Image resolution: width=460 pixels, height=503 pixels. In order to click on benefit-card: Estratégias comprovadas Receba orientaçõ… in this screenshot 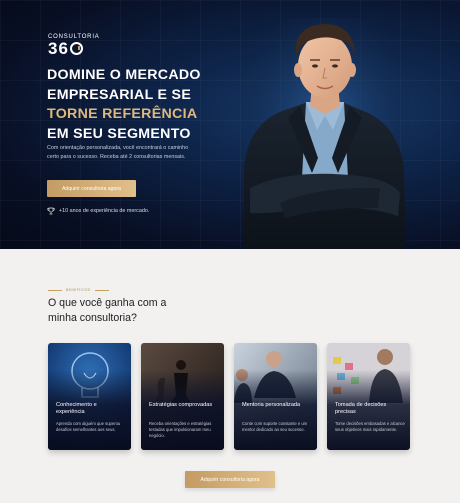, I will do `click(182, 396)`.